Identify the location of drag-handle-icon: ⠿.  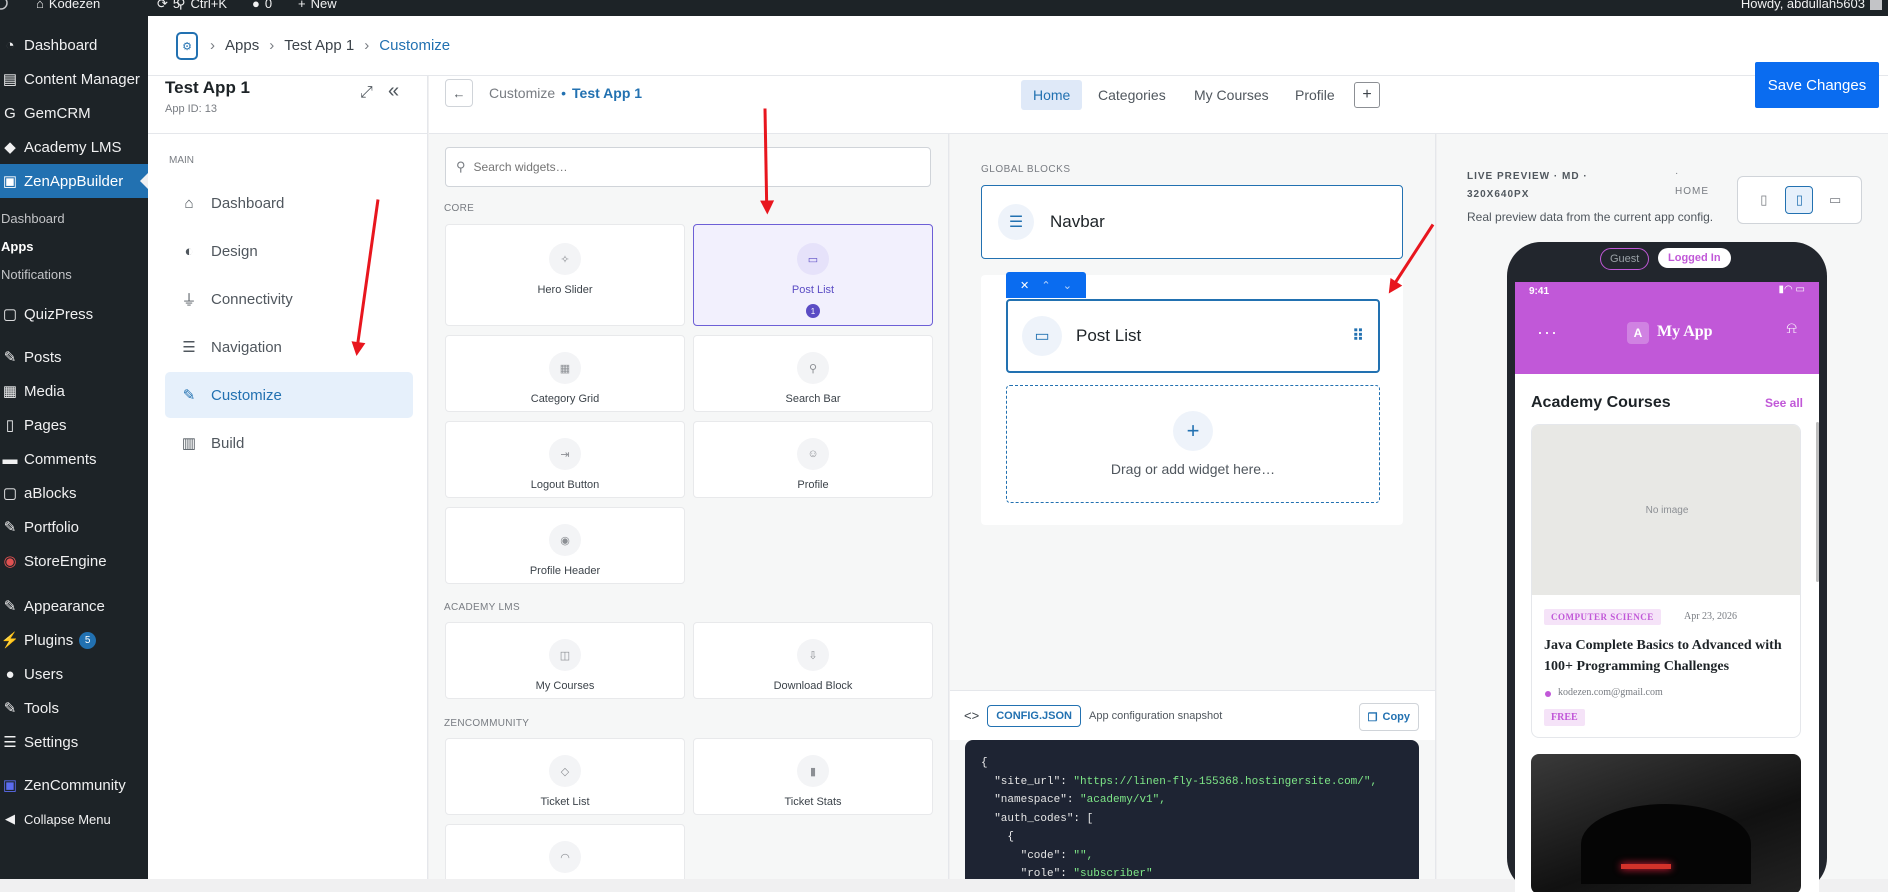
(1358, 336).